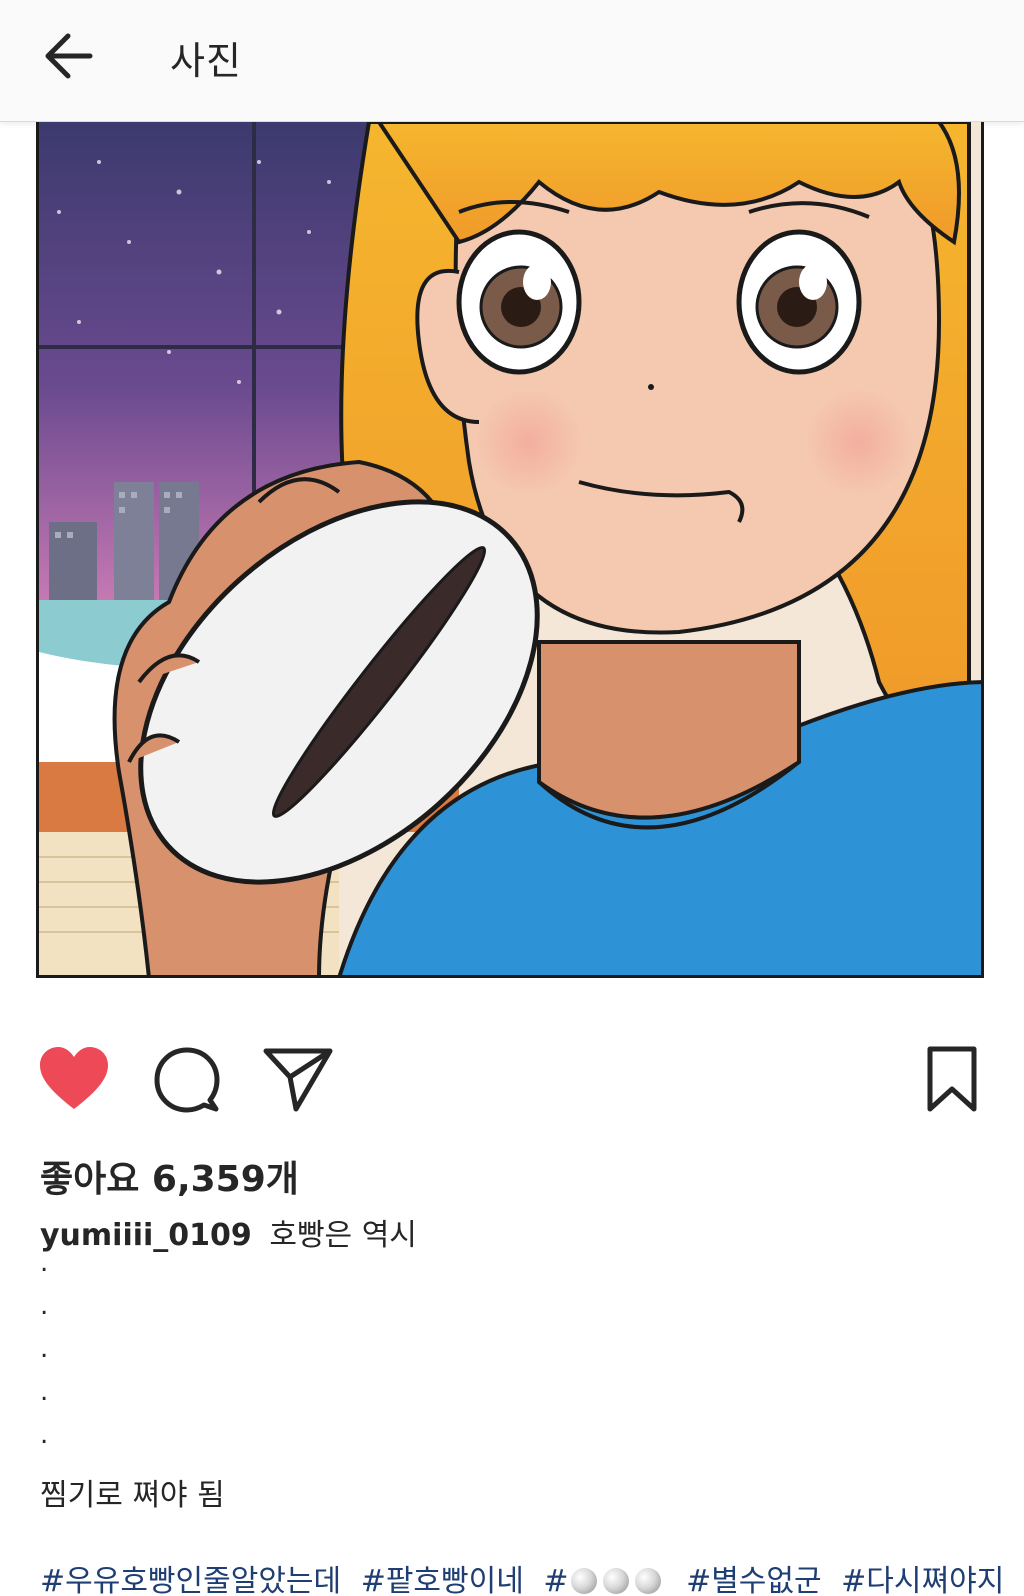 The height and width of the screenshot is (1596, 1024). What do you see at coordinates (754, 1580) in the screenshot?
I see `hashtag-link: #별수없군` at bounding box center [754, 1580].